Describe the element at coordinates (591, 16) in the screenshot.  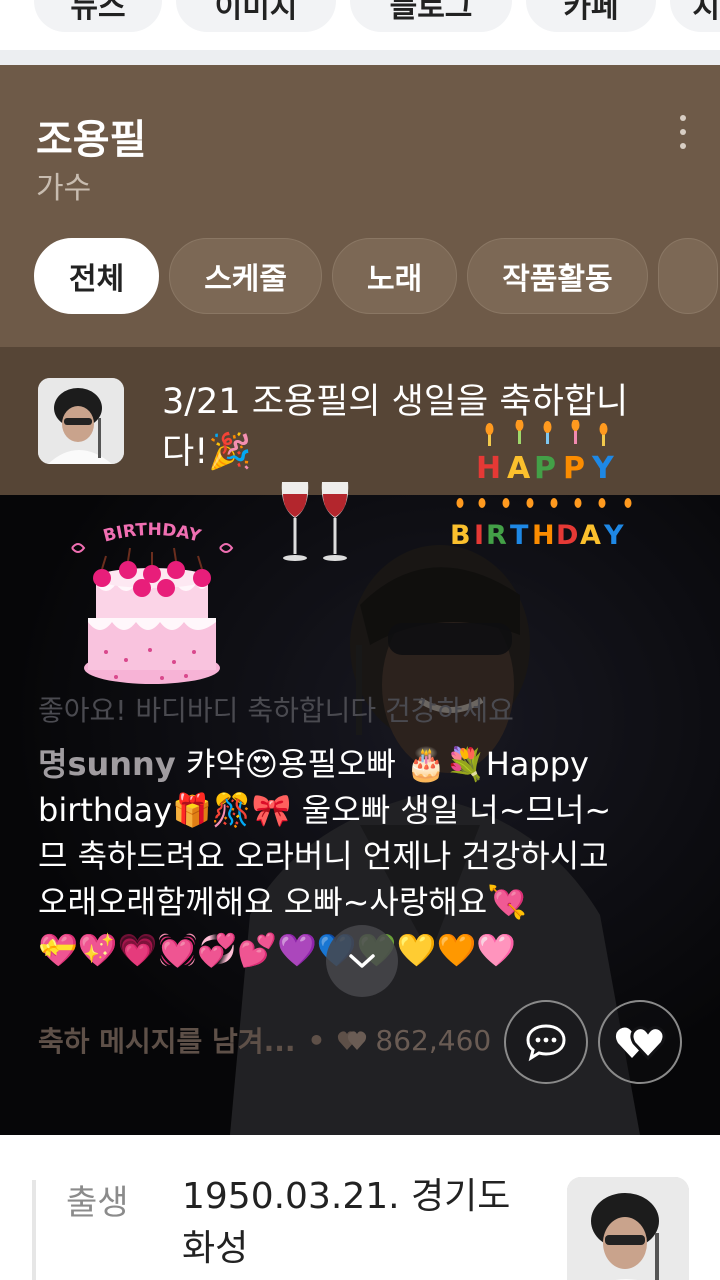
I see `top-tab-cafe: 카페` at that location.